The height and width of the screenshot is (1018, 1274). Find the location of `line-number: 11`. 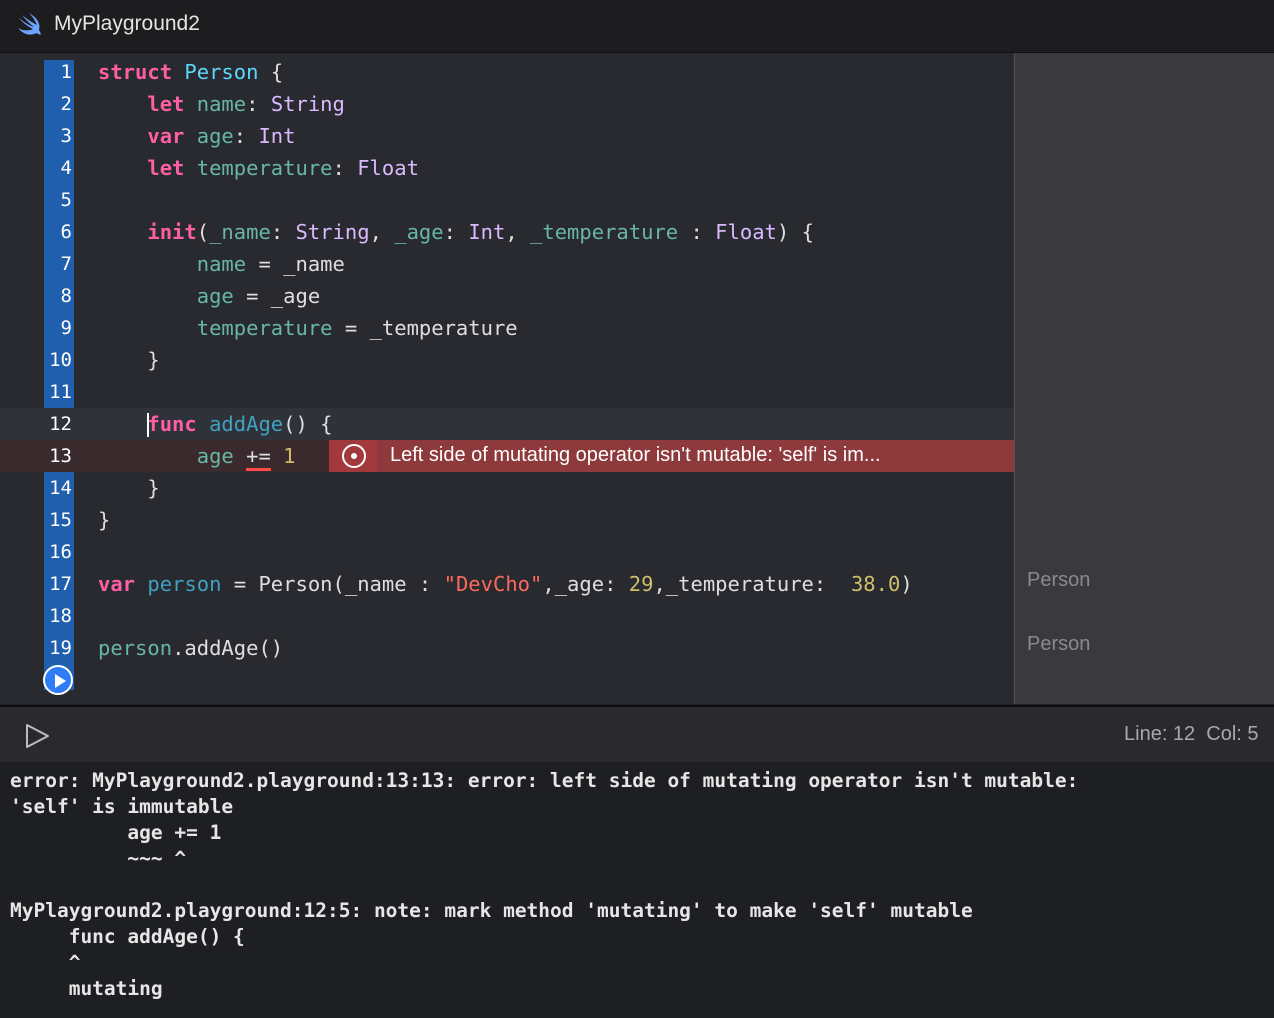

line-number: 11 is located at coordinates (58, 392).